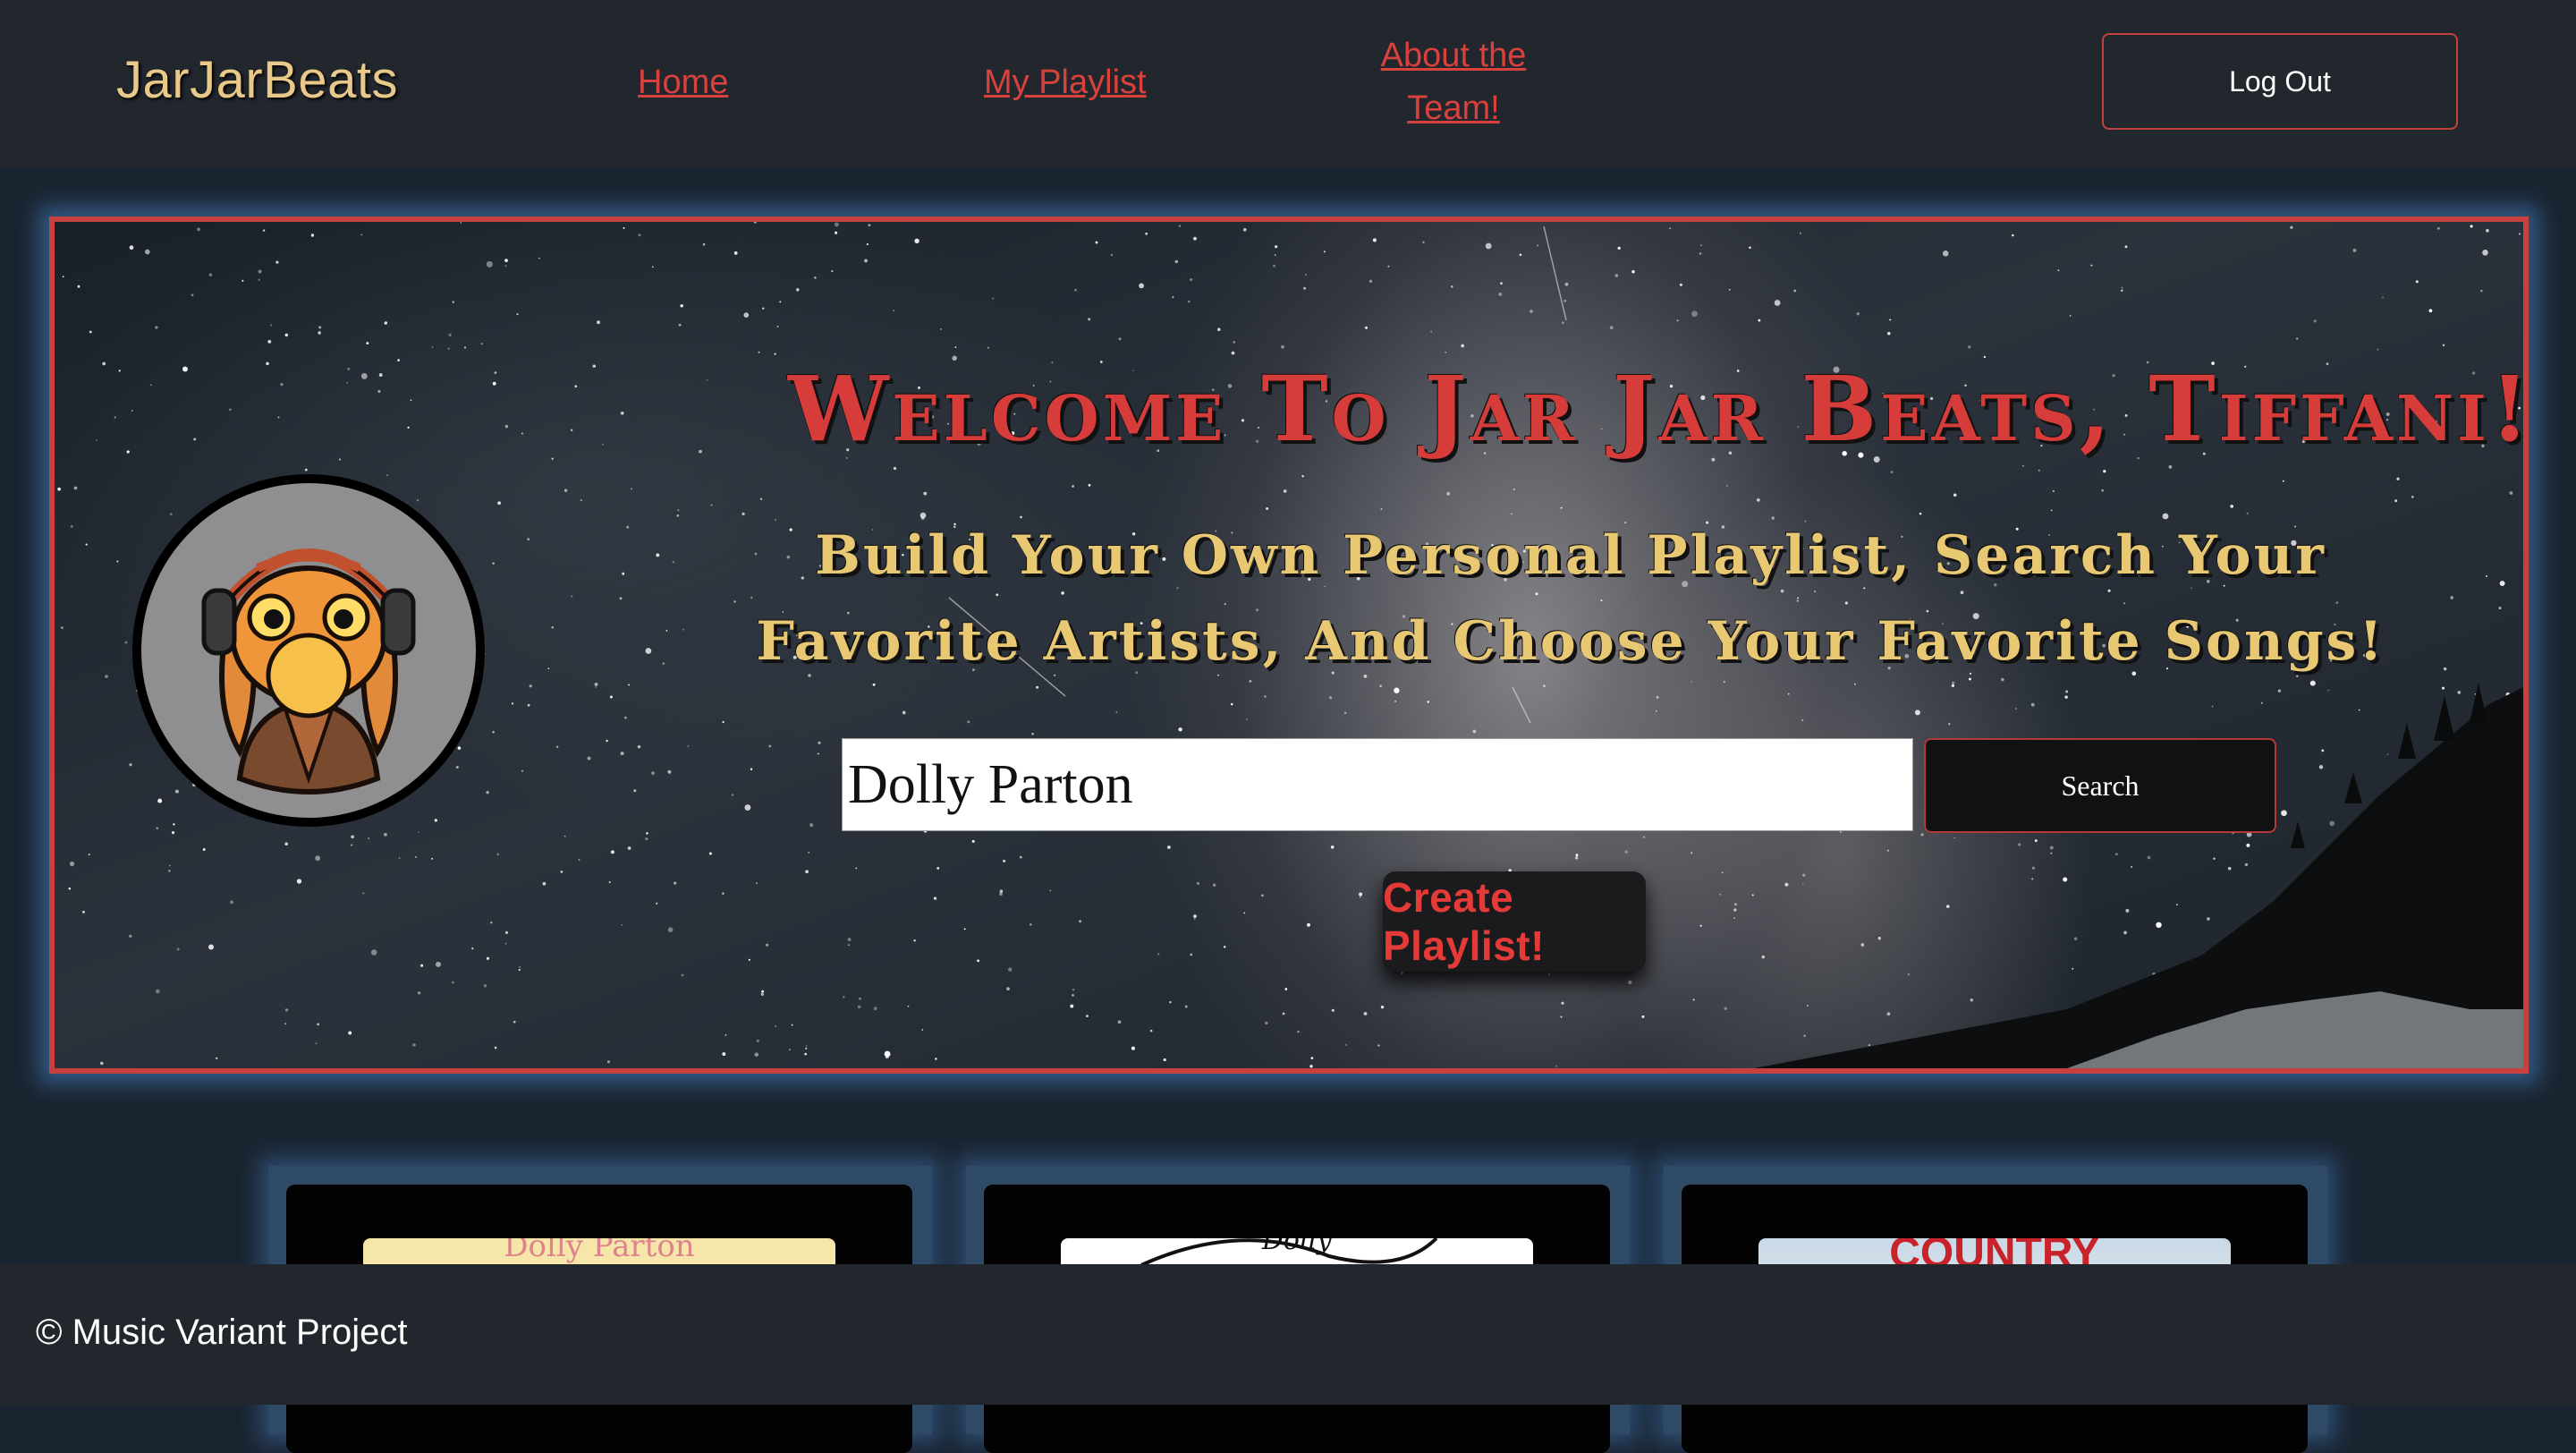  What do you see at coordinates (308, 650) in the screenshot?
I see `frog-avatar-icon` at bounding box center [308, 650].